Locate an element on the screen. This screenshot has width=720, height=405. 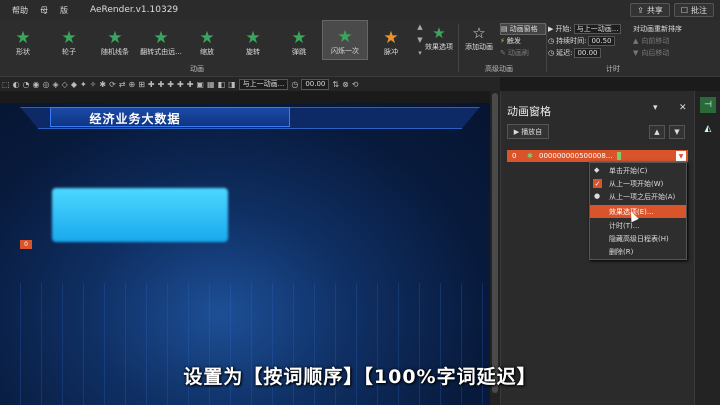
shape-icon: ◐ is located at coordinates (16, 84).